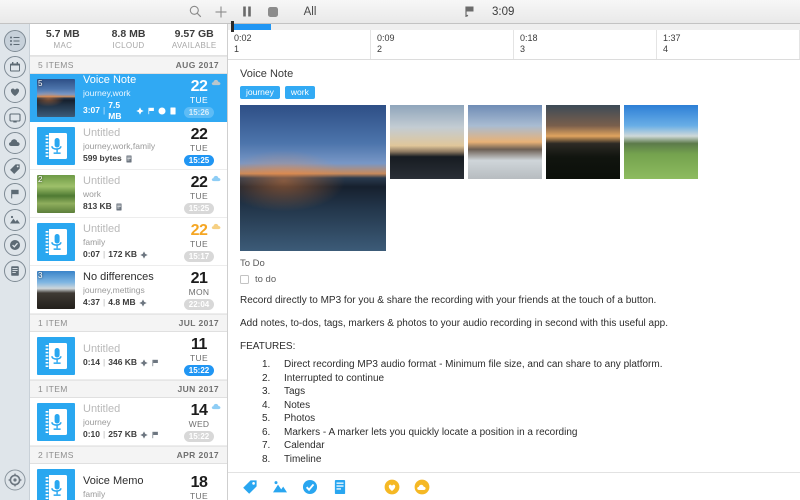  Describe the element at coordinates (422, 487) in the screenshot. I see `cloud-icon` at that location.